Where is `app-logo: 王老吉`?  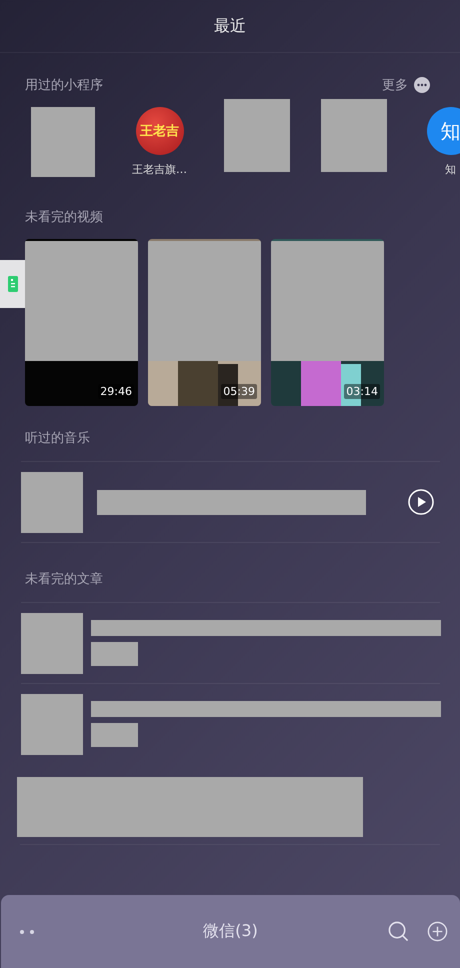 app-logo: 王老吉 is located at coordinates (160, 131).